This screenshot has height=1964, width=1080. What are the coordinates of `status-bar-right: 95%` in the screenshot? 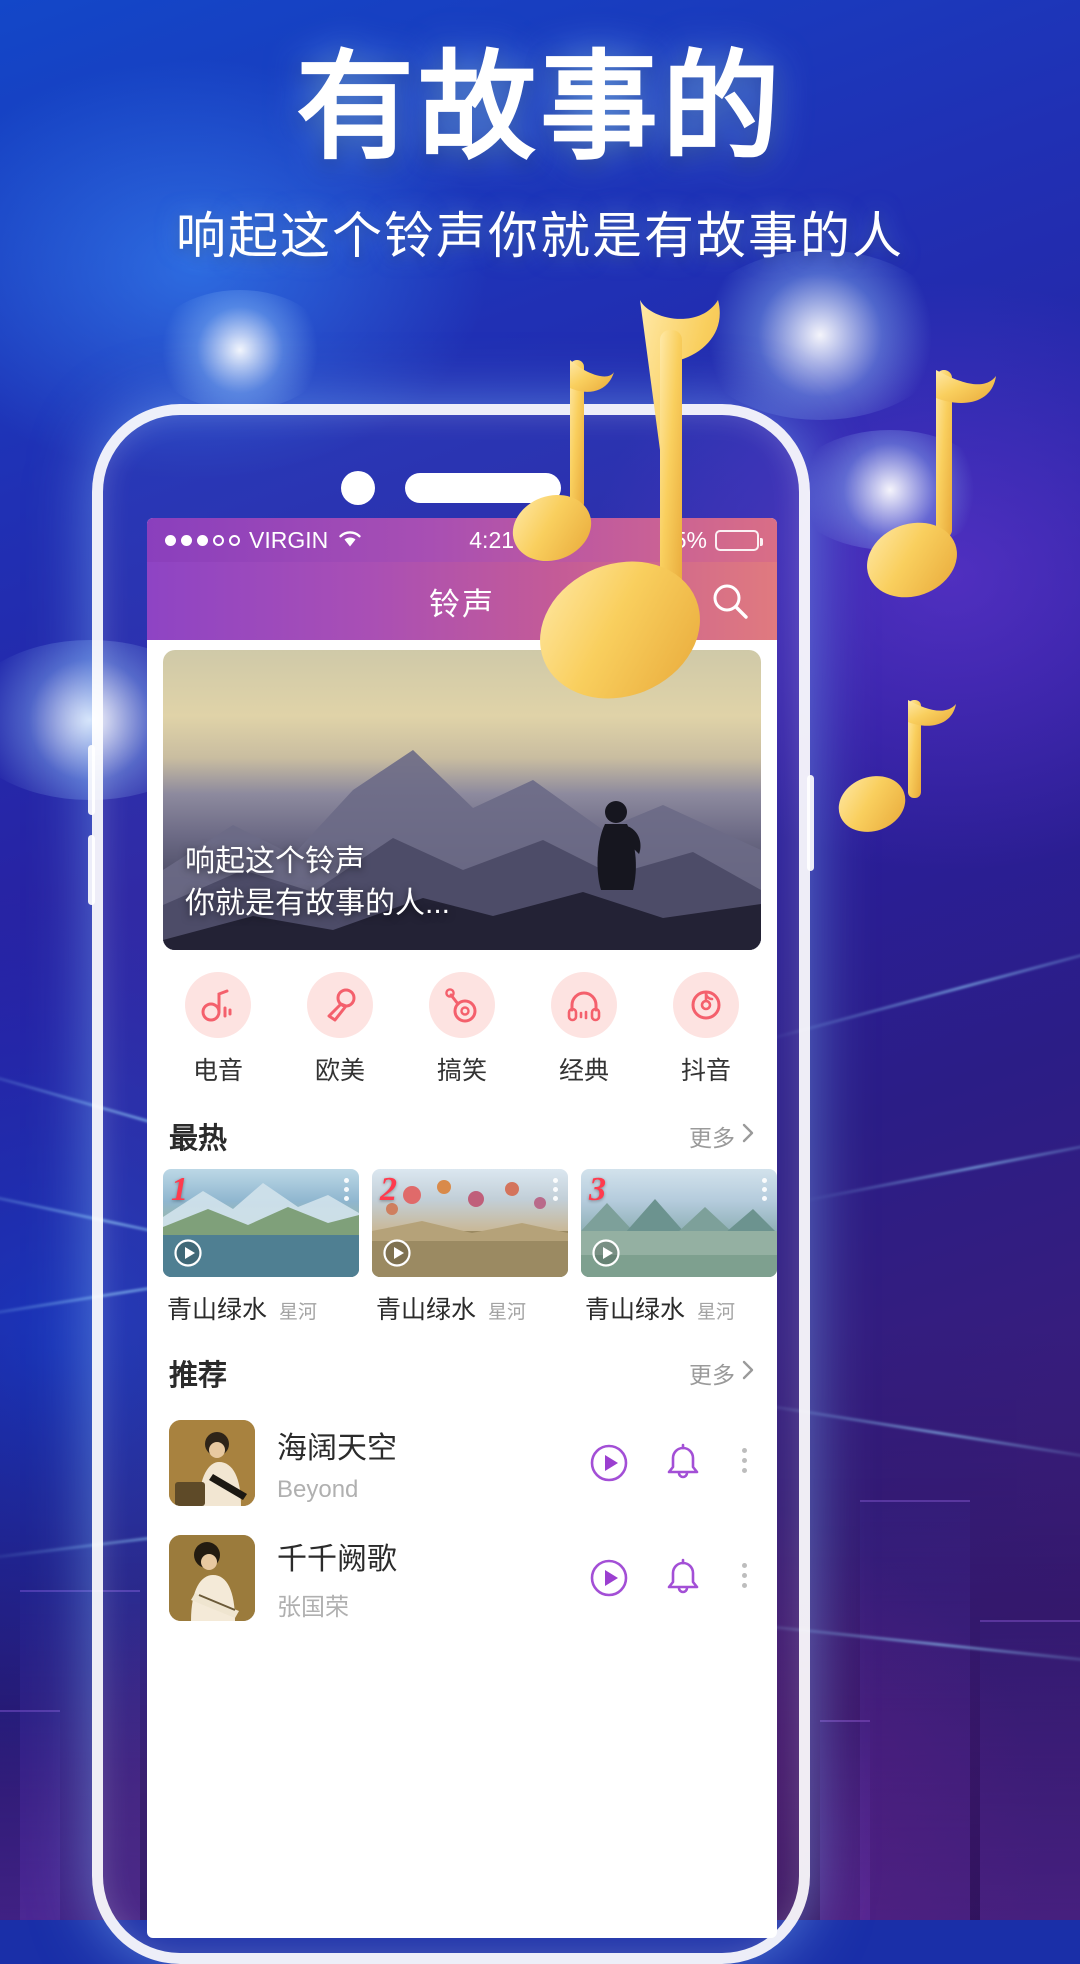 It's located at (711, 540).